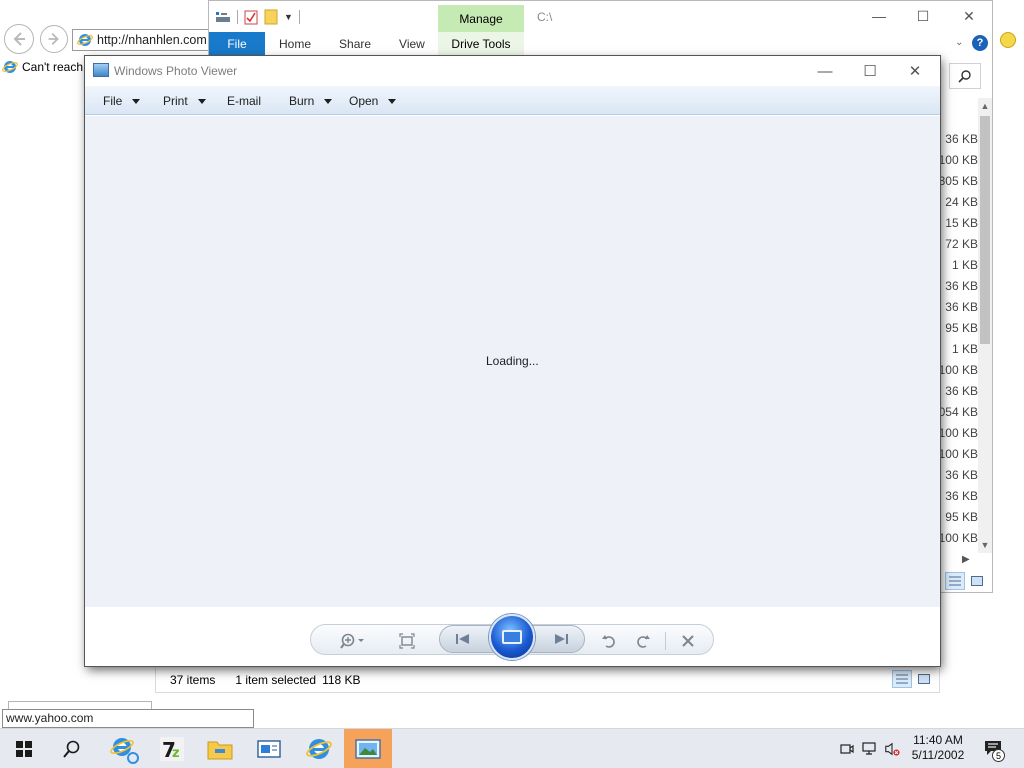 The width and height of the screenshot is (1024, 768). I want to click on taskbar-file-explorer, so click(220, 748).